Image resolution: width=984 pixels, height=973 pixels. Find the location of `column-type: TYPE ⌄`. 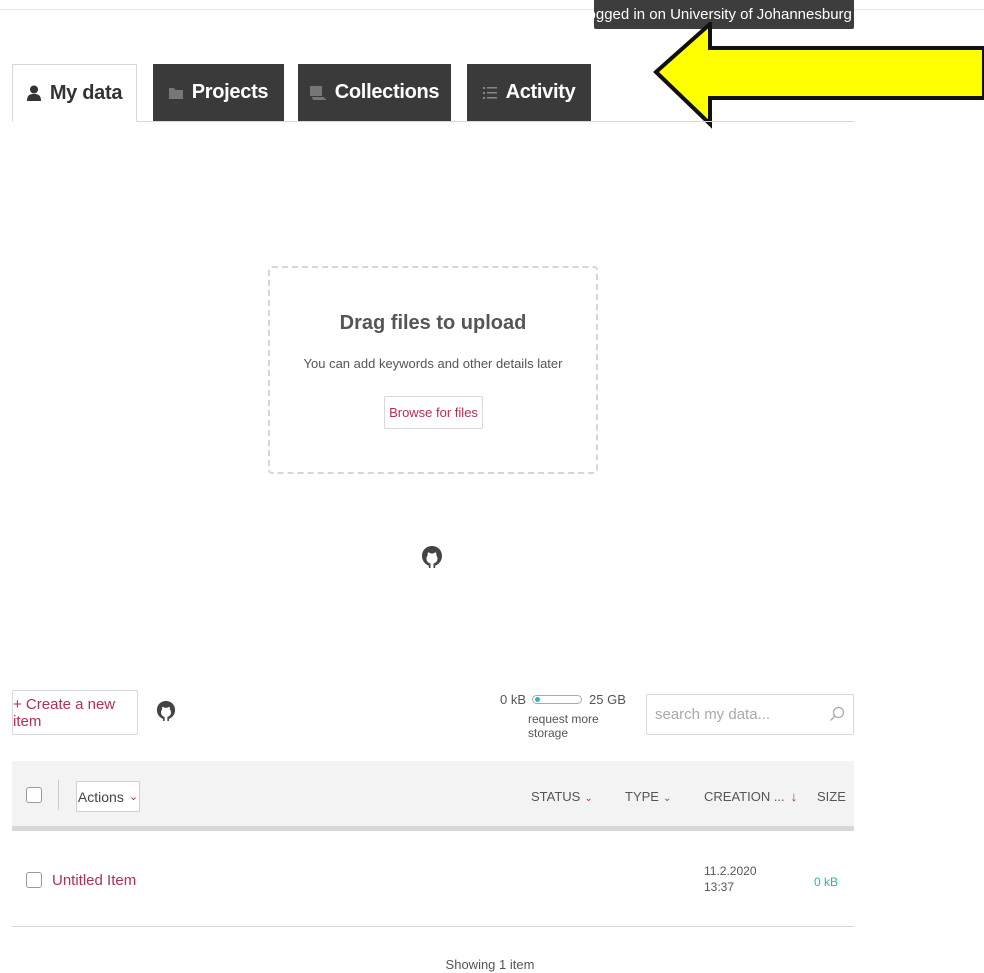

column-type: TYPE ⌄ is located at coordinates (648, 796).